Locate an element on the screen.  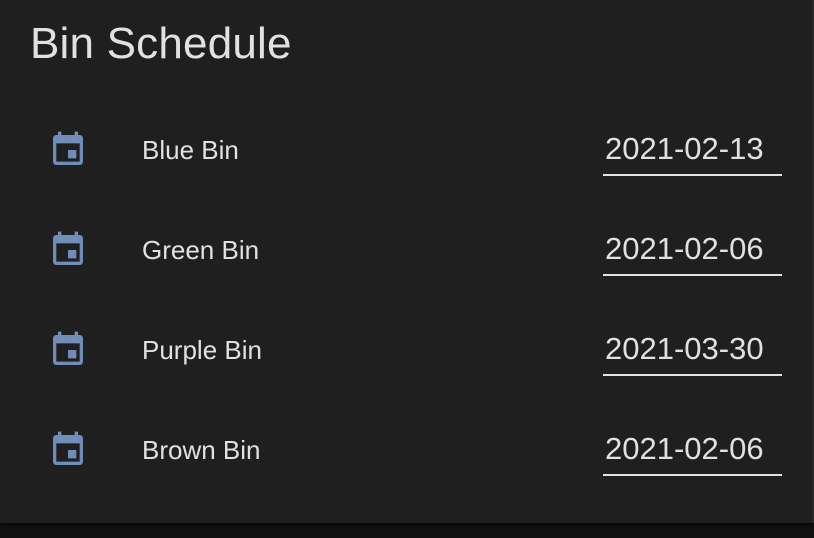
card-title: Bin Schedule is located at coordinates (161, 43).